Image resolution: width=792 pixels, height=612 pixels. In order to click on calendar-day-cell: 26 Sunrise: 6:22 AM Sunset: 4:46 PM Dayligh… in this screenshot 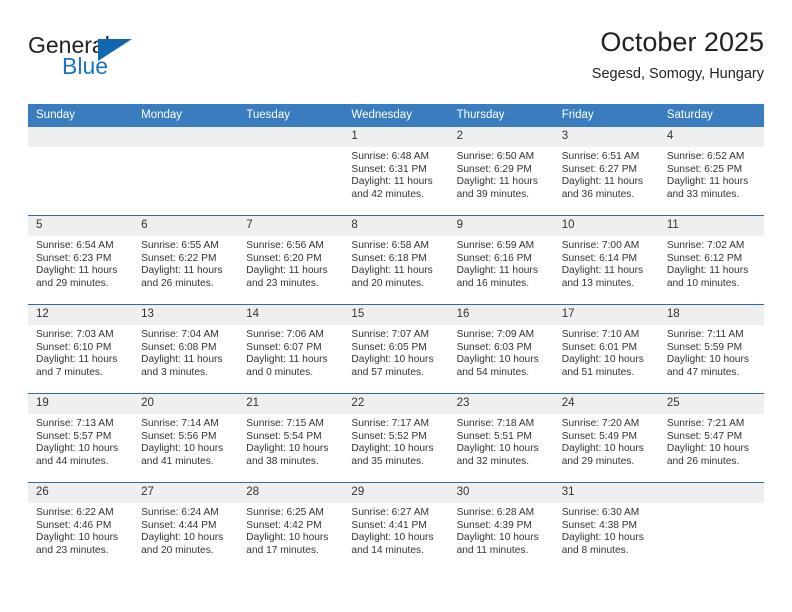, I will do `click(81, 526)`.